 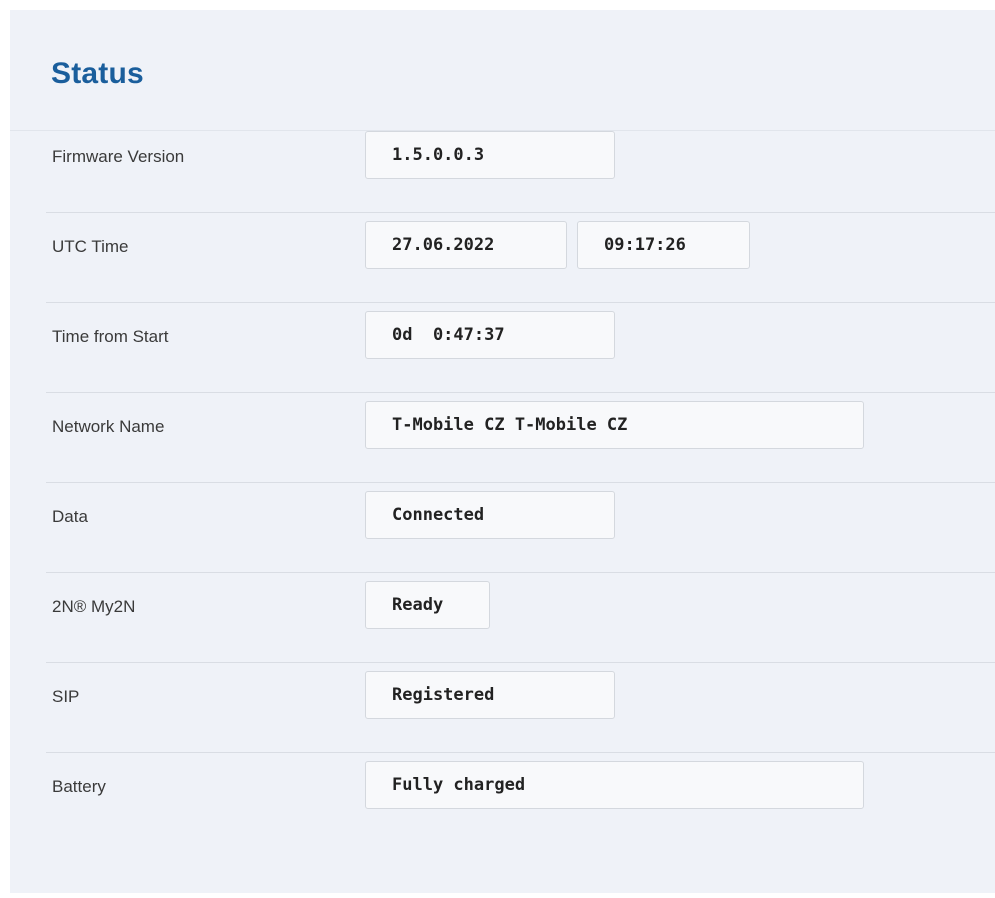 I want to click on my2n-status-value: Ready, so click(x=427, y=605).